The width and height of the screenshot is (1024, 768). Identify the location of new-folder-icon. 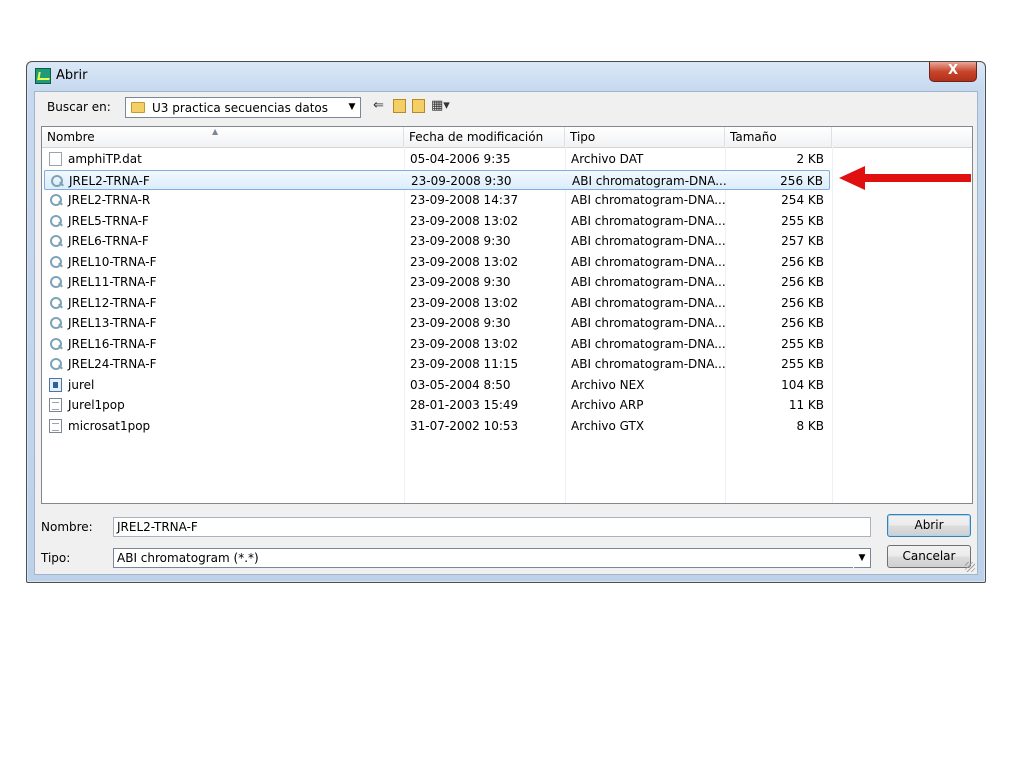
(418, 106).